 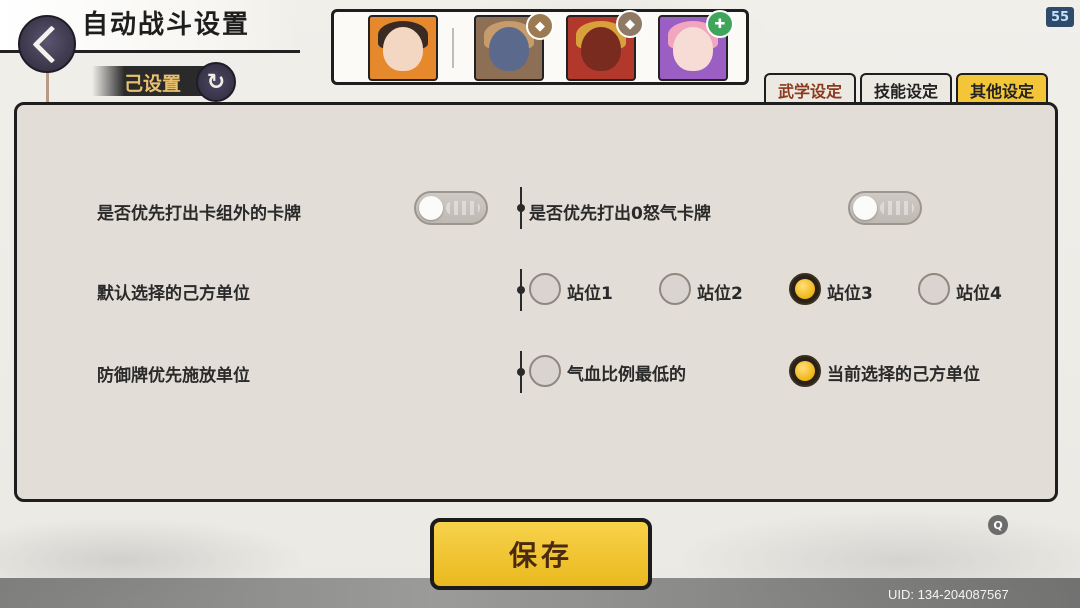 What do you see at coordinates (166, 25) in the screenshot?
I see `page-title: 自动战斗设置` at bounding box center [166, 25].